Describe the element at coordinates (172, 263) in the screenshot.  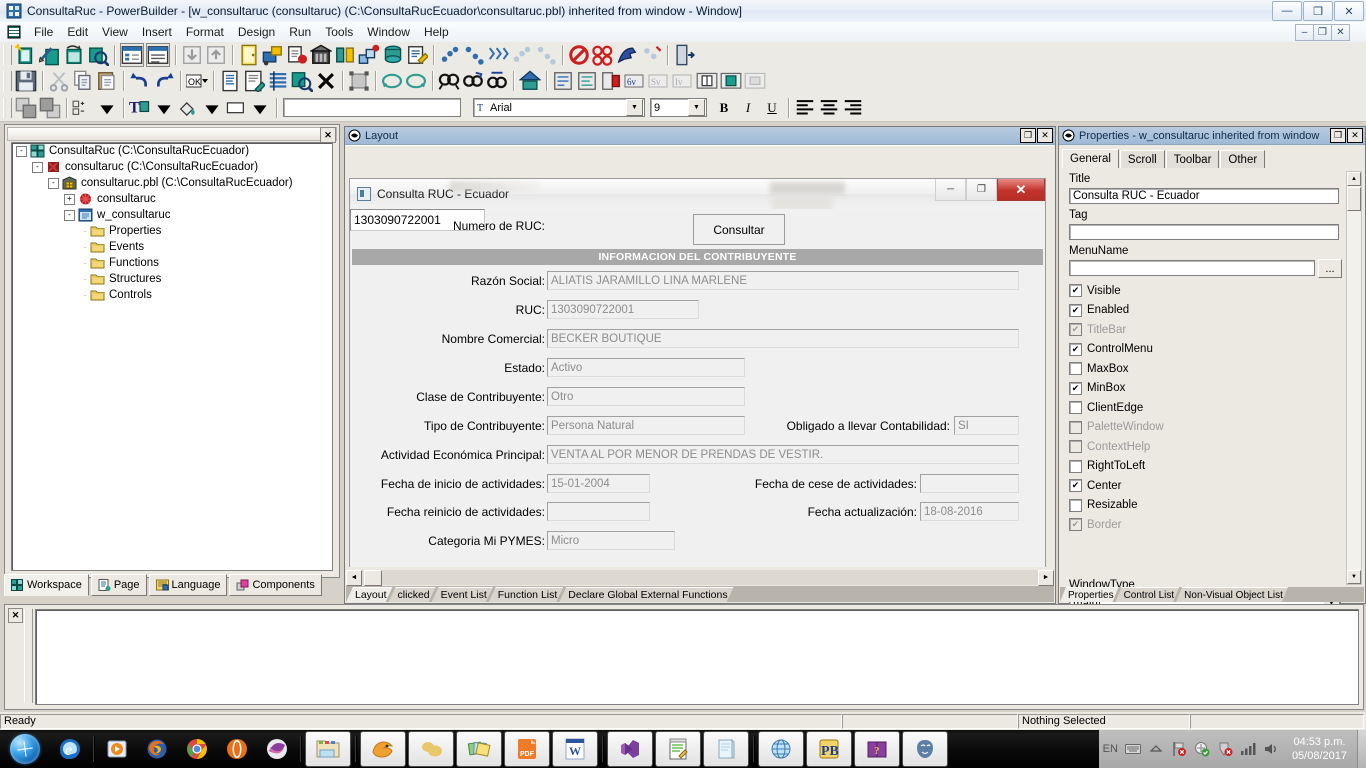
I see `tree-node-functions: · Functions` at that location.